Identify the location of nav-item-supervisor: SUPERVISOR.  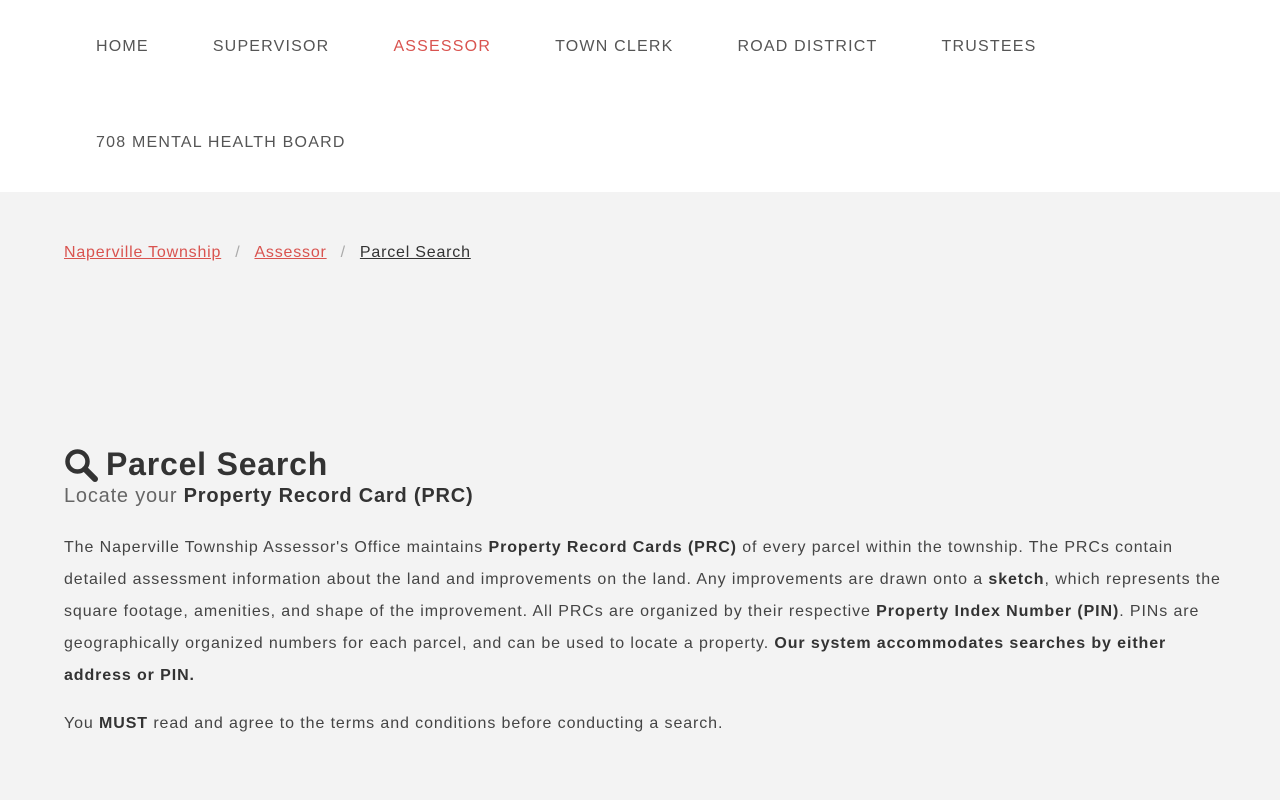
(271, 47).